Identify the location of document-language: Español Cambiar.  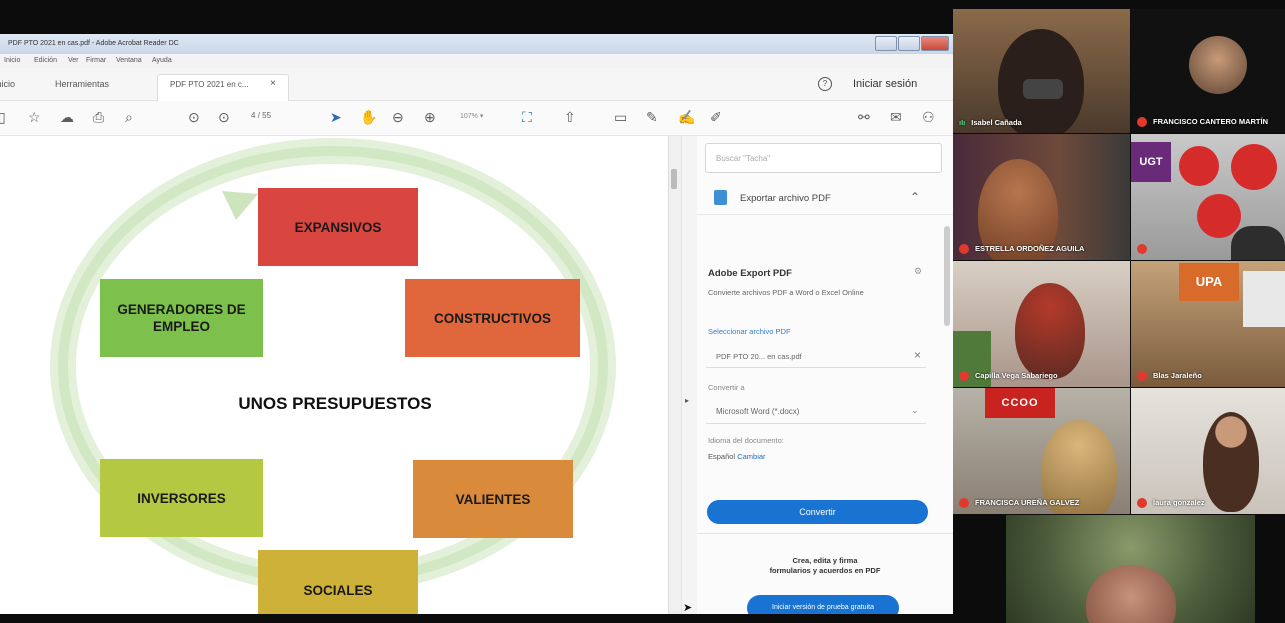
(737, 456).